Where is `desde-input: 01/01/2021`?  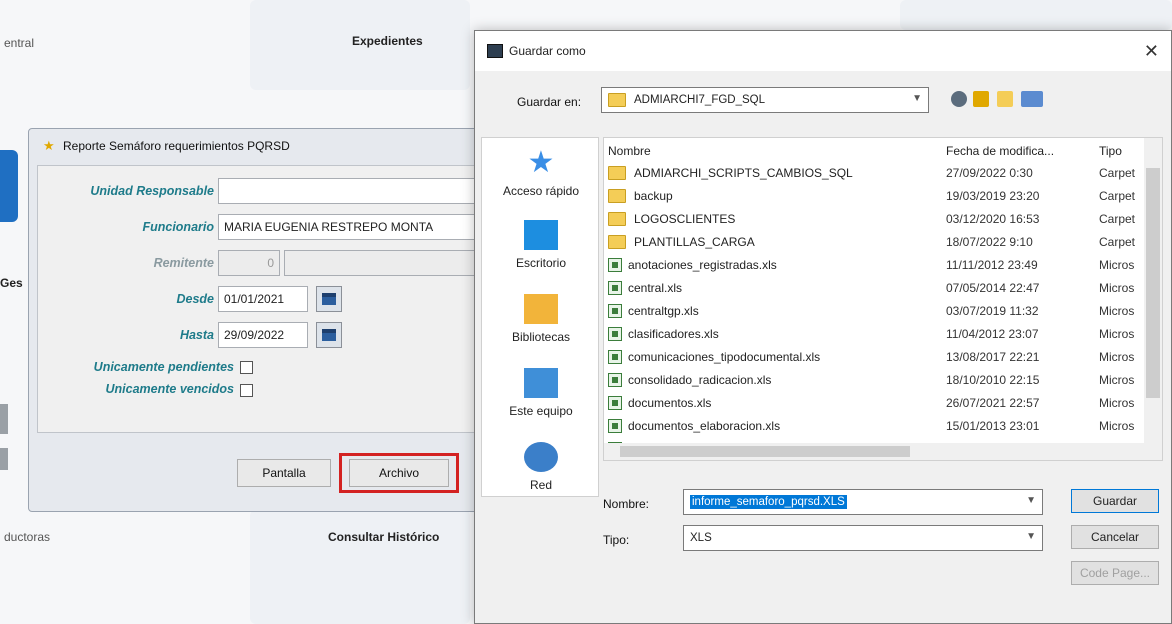
desde-input: 01/01/2021 is located at coordinates (263, 299).